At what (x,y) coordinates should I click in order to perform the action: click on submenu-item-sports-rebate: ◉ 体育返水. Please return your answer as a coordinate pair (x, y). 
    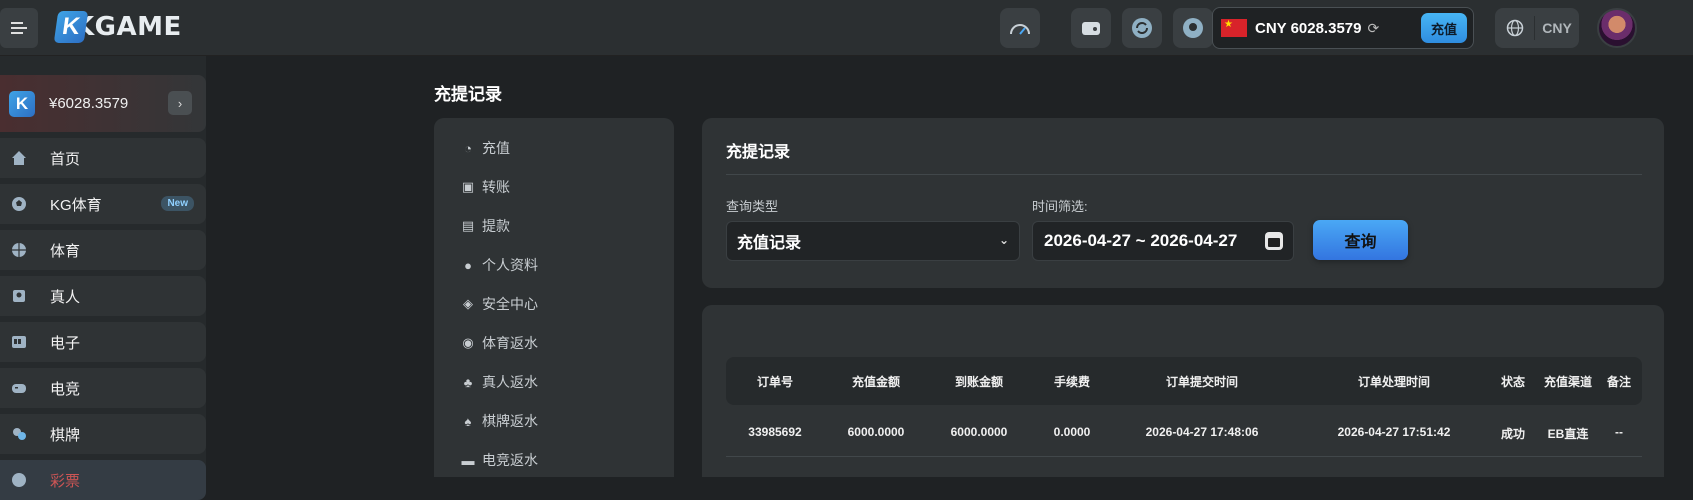
    Looking at the image, I should click on (499, 343).